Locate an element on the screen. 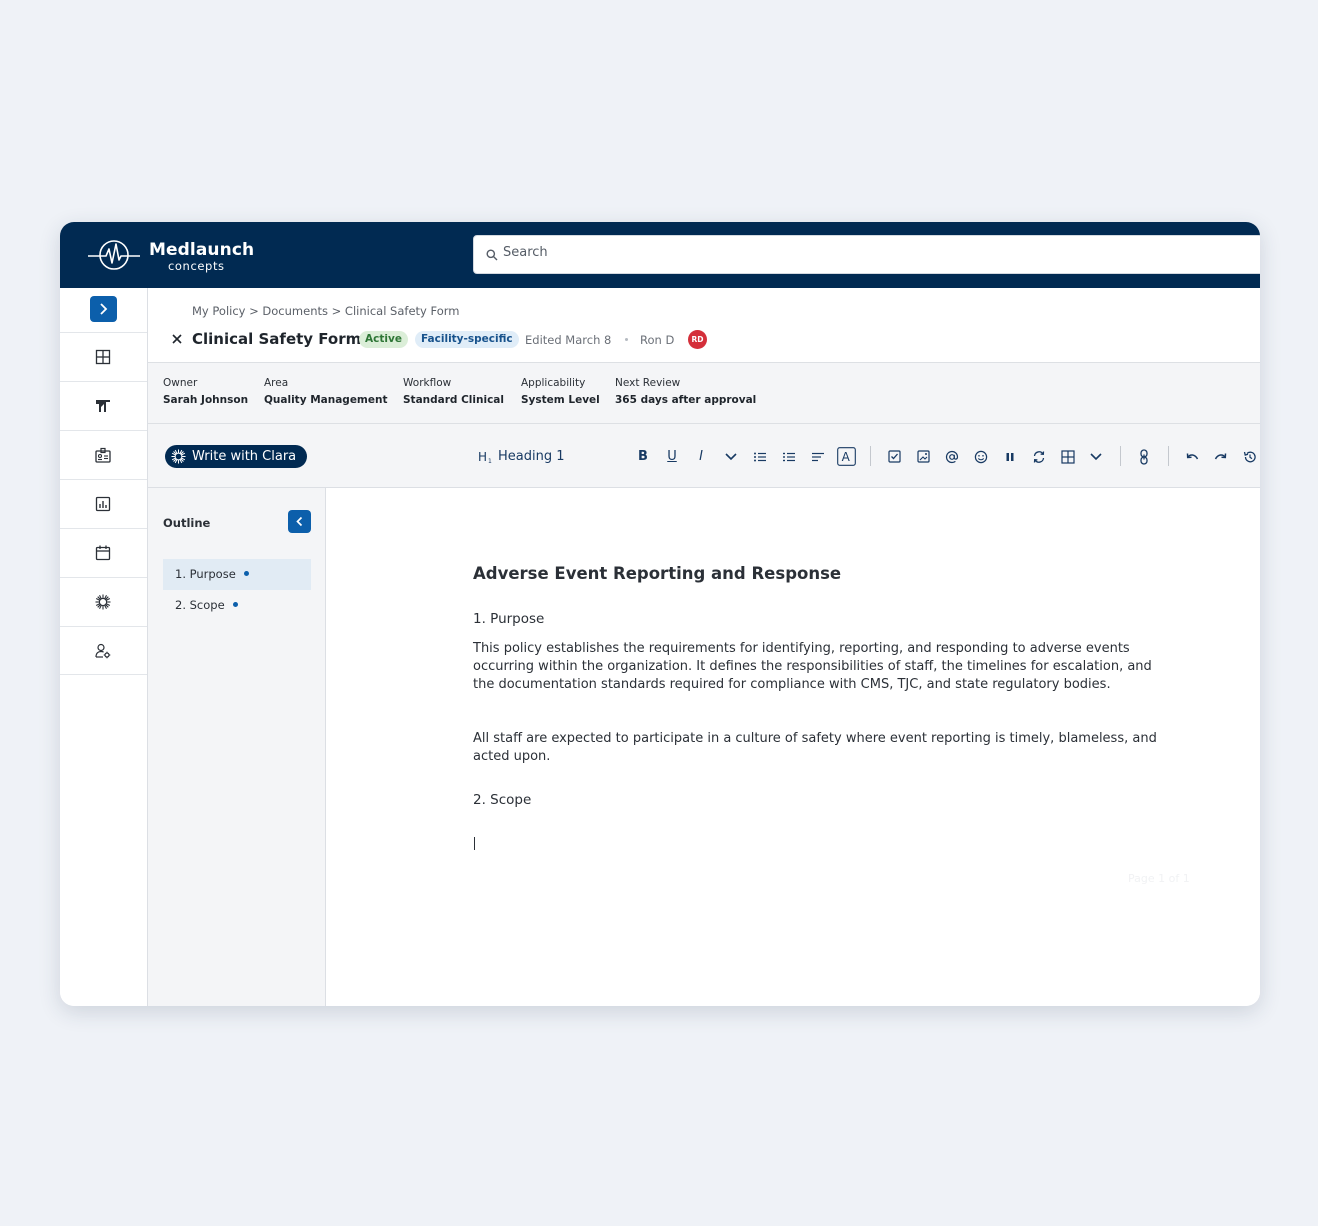 Image resolution: width=1318 pixels, height=1226 pixels. pause-icon is located at coordinates (1010, 456).